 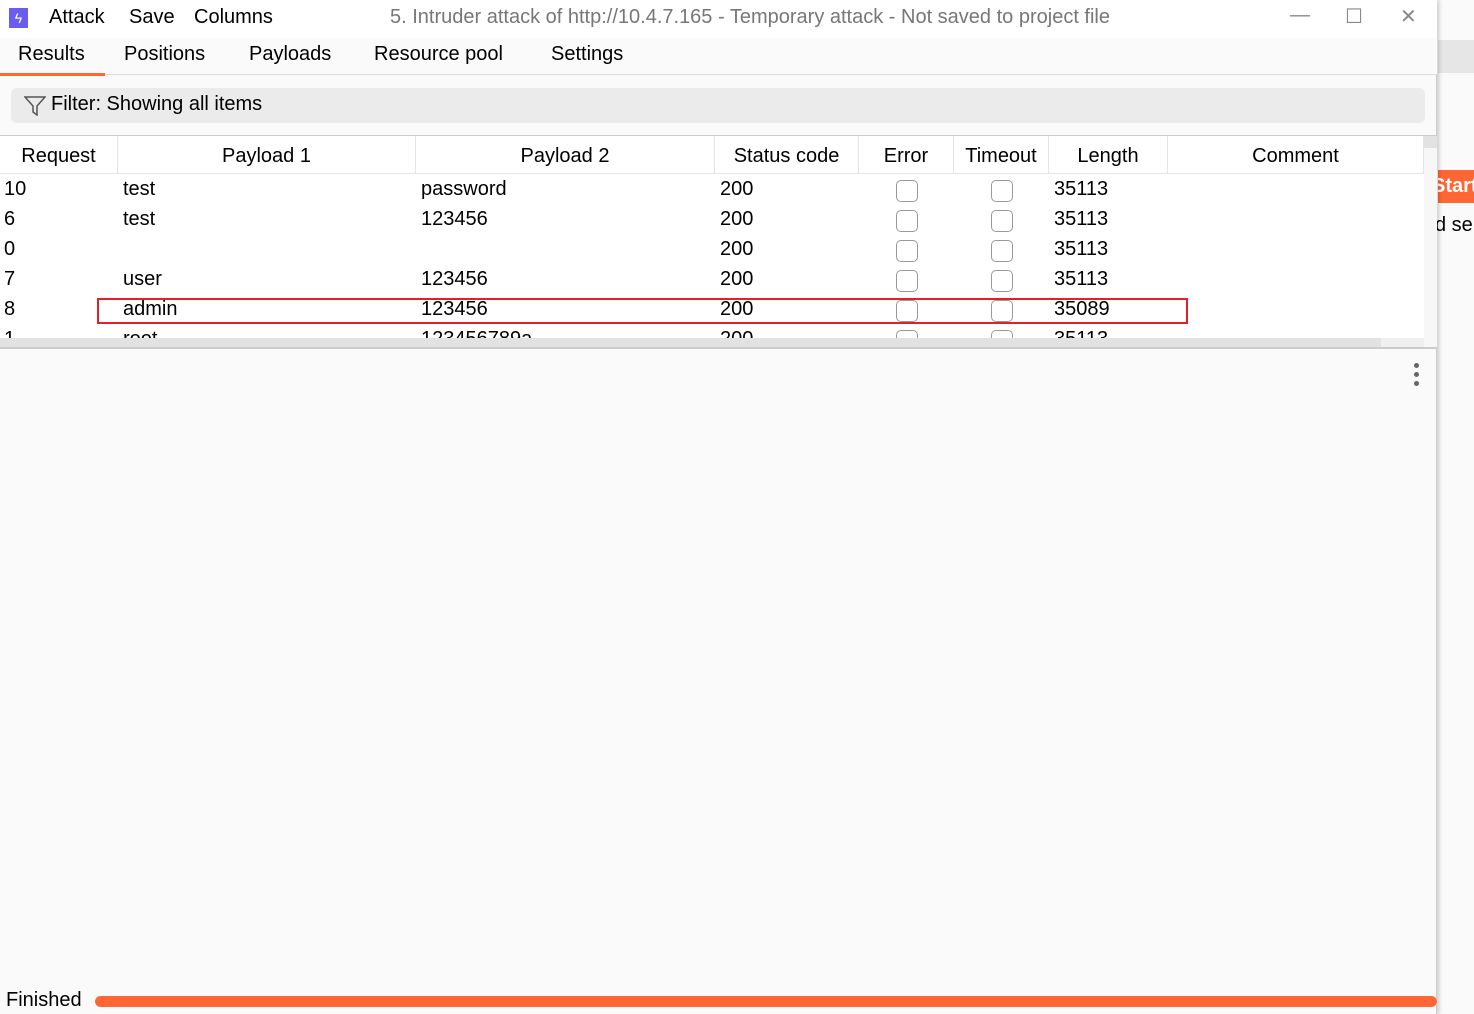 I want to click on tab-payloads: Payloads, so click(x=290, y=54).